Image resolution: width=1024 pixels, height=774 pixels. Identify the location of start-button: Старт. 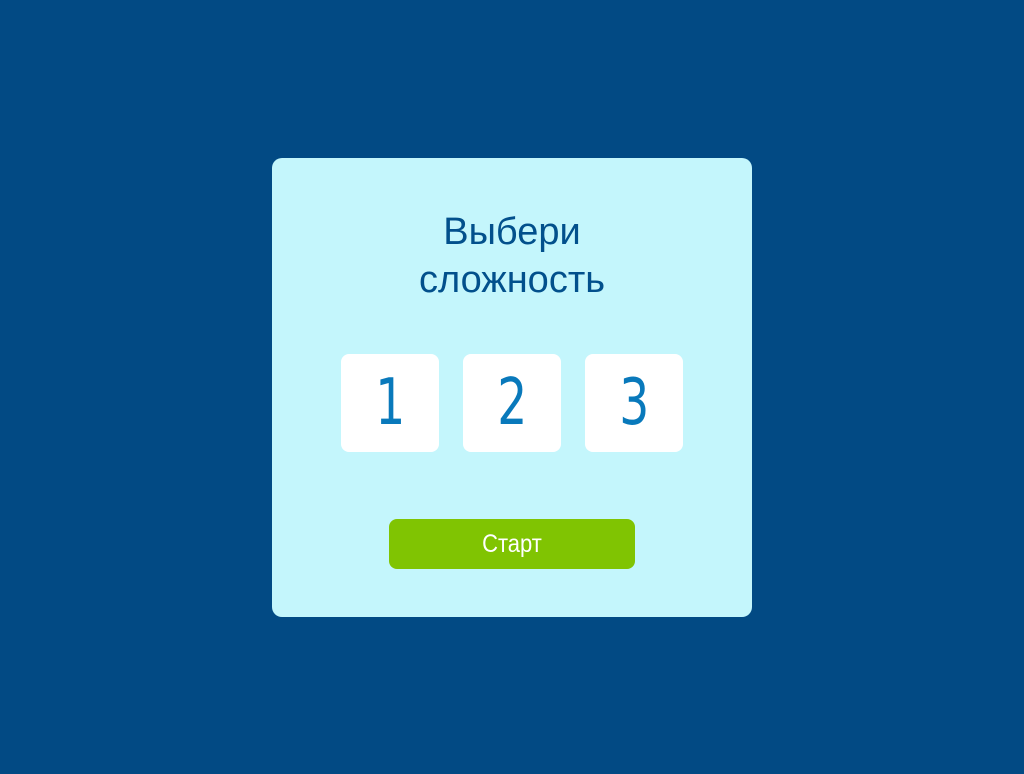
(512, 544).